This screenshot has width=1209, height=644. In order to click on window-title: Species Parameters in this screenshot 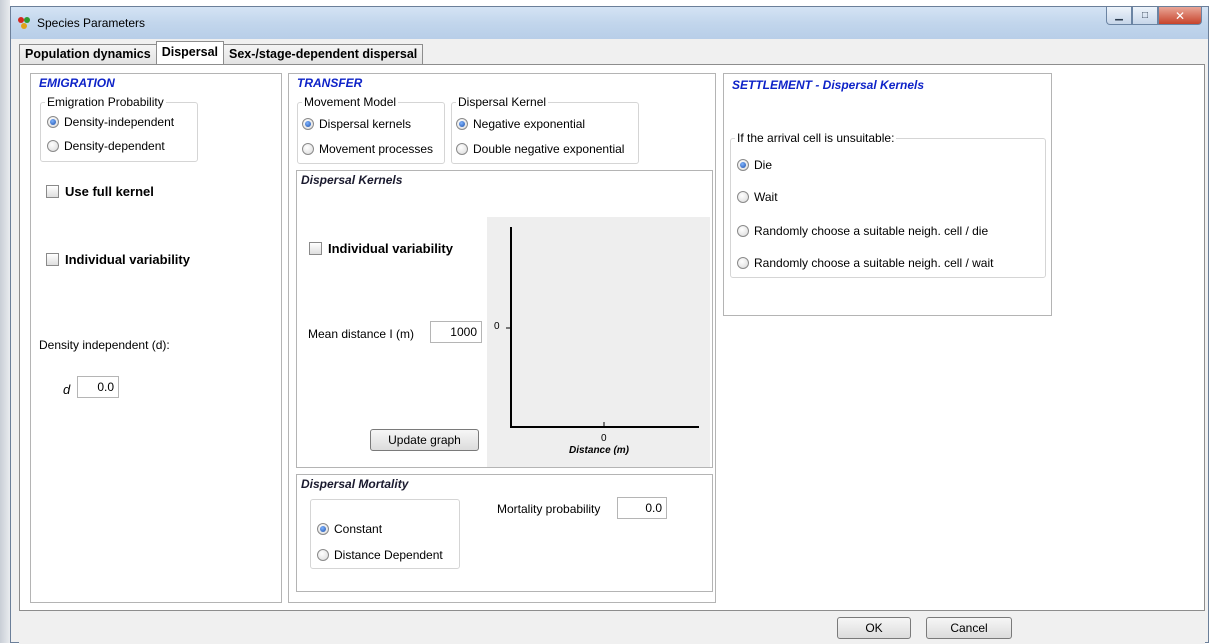, I will do `click(91, 23)`.